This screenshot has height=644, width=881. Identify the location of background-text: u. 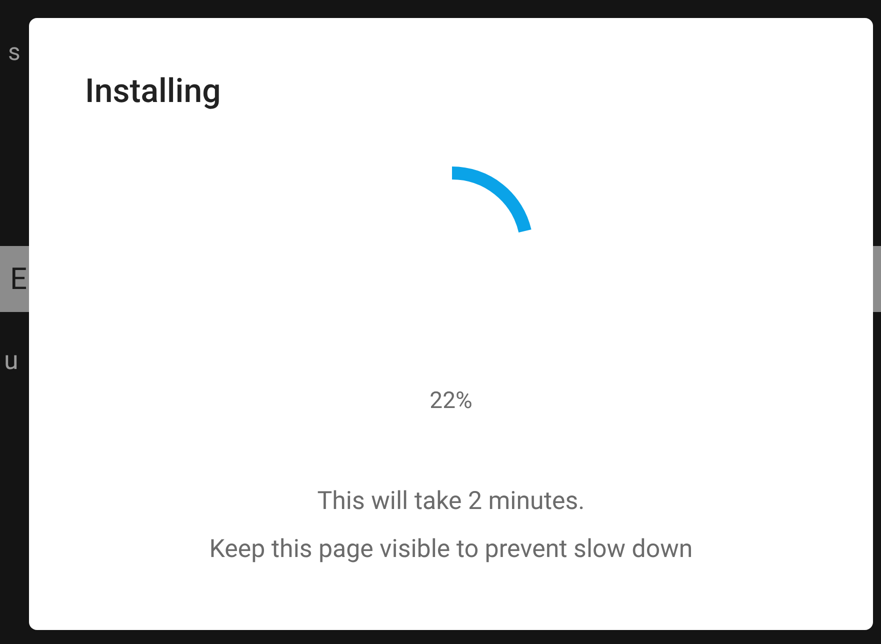
(11, 361).